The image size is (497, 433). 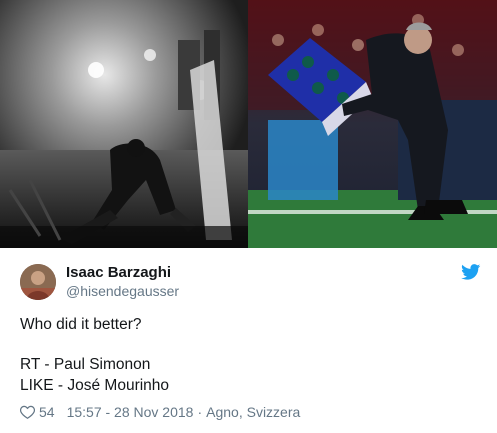 What do you see at coordinates (118, 272) in the screenshot?
I see `author-name: Isaac Barzaghi` at bounding box center [118, 272].